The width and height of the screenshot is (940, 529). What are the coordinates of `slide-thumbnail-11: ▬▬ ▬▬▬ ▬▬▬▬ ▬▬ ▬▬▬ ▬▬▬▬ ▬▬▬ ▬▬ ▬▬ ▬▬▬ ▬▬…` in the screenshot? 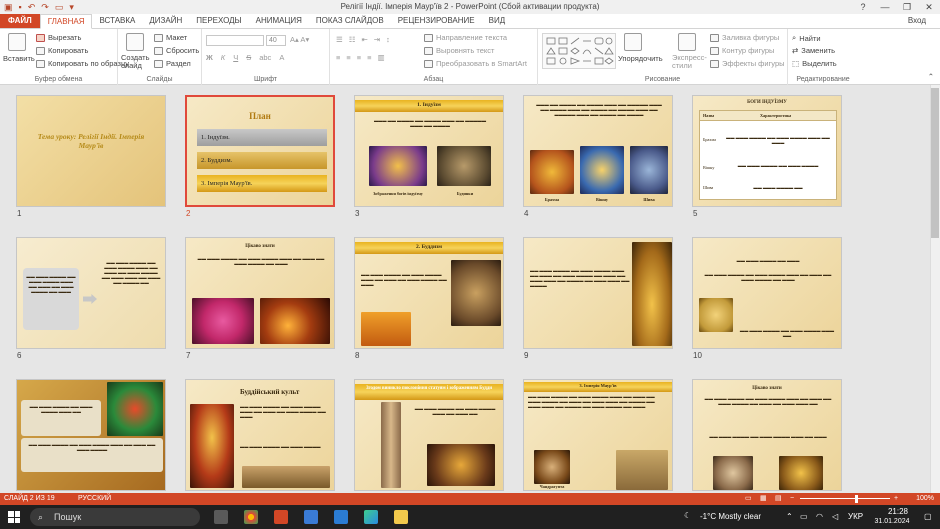 It's located at (91, 435).